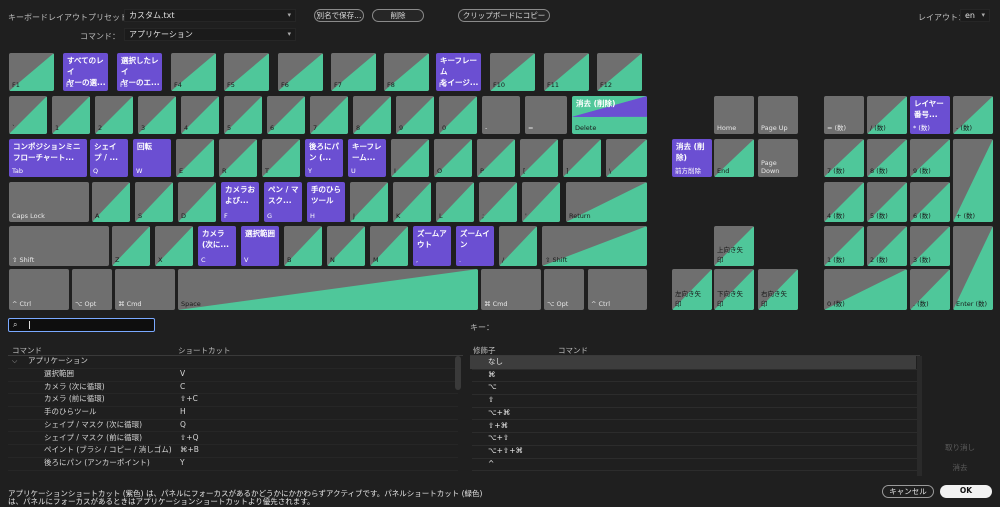 Image resolution: width=1000 pixels, height=507 pixels. Describe the element at coordinates (145, 289) in the screenshot. I see `key-lcmd: ⌘ Cmd` at that location.